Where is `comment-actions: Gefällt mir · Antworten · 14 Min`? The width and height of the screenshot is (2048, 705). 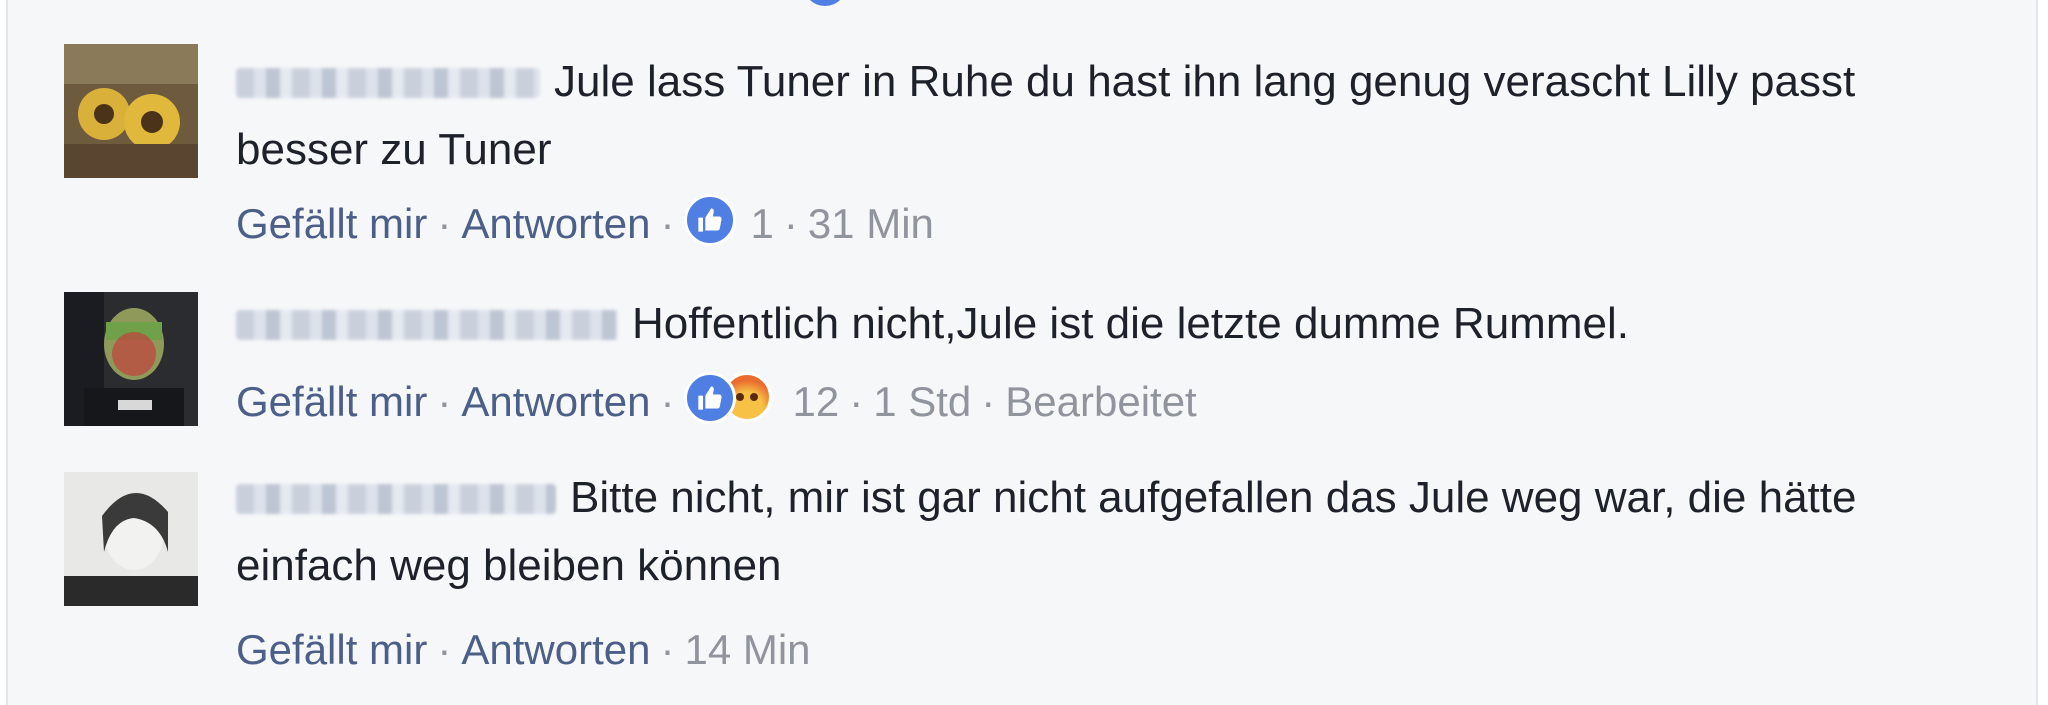
comment-actions: Gefällt mir · Antworten · 14 Min is located at coordinates (523, 650).